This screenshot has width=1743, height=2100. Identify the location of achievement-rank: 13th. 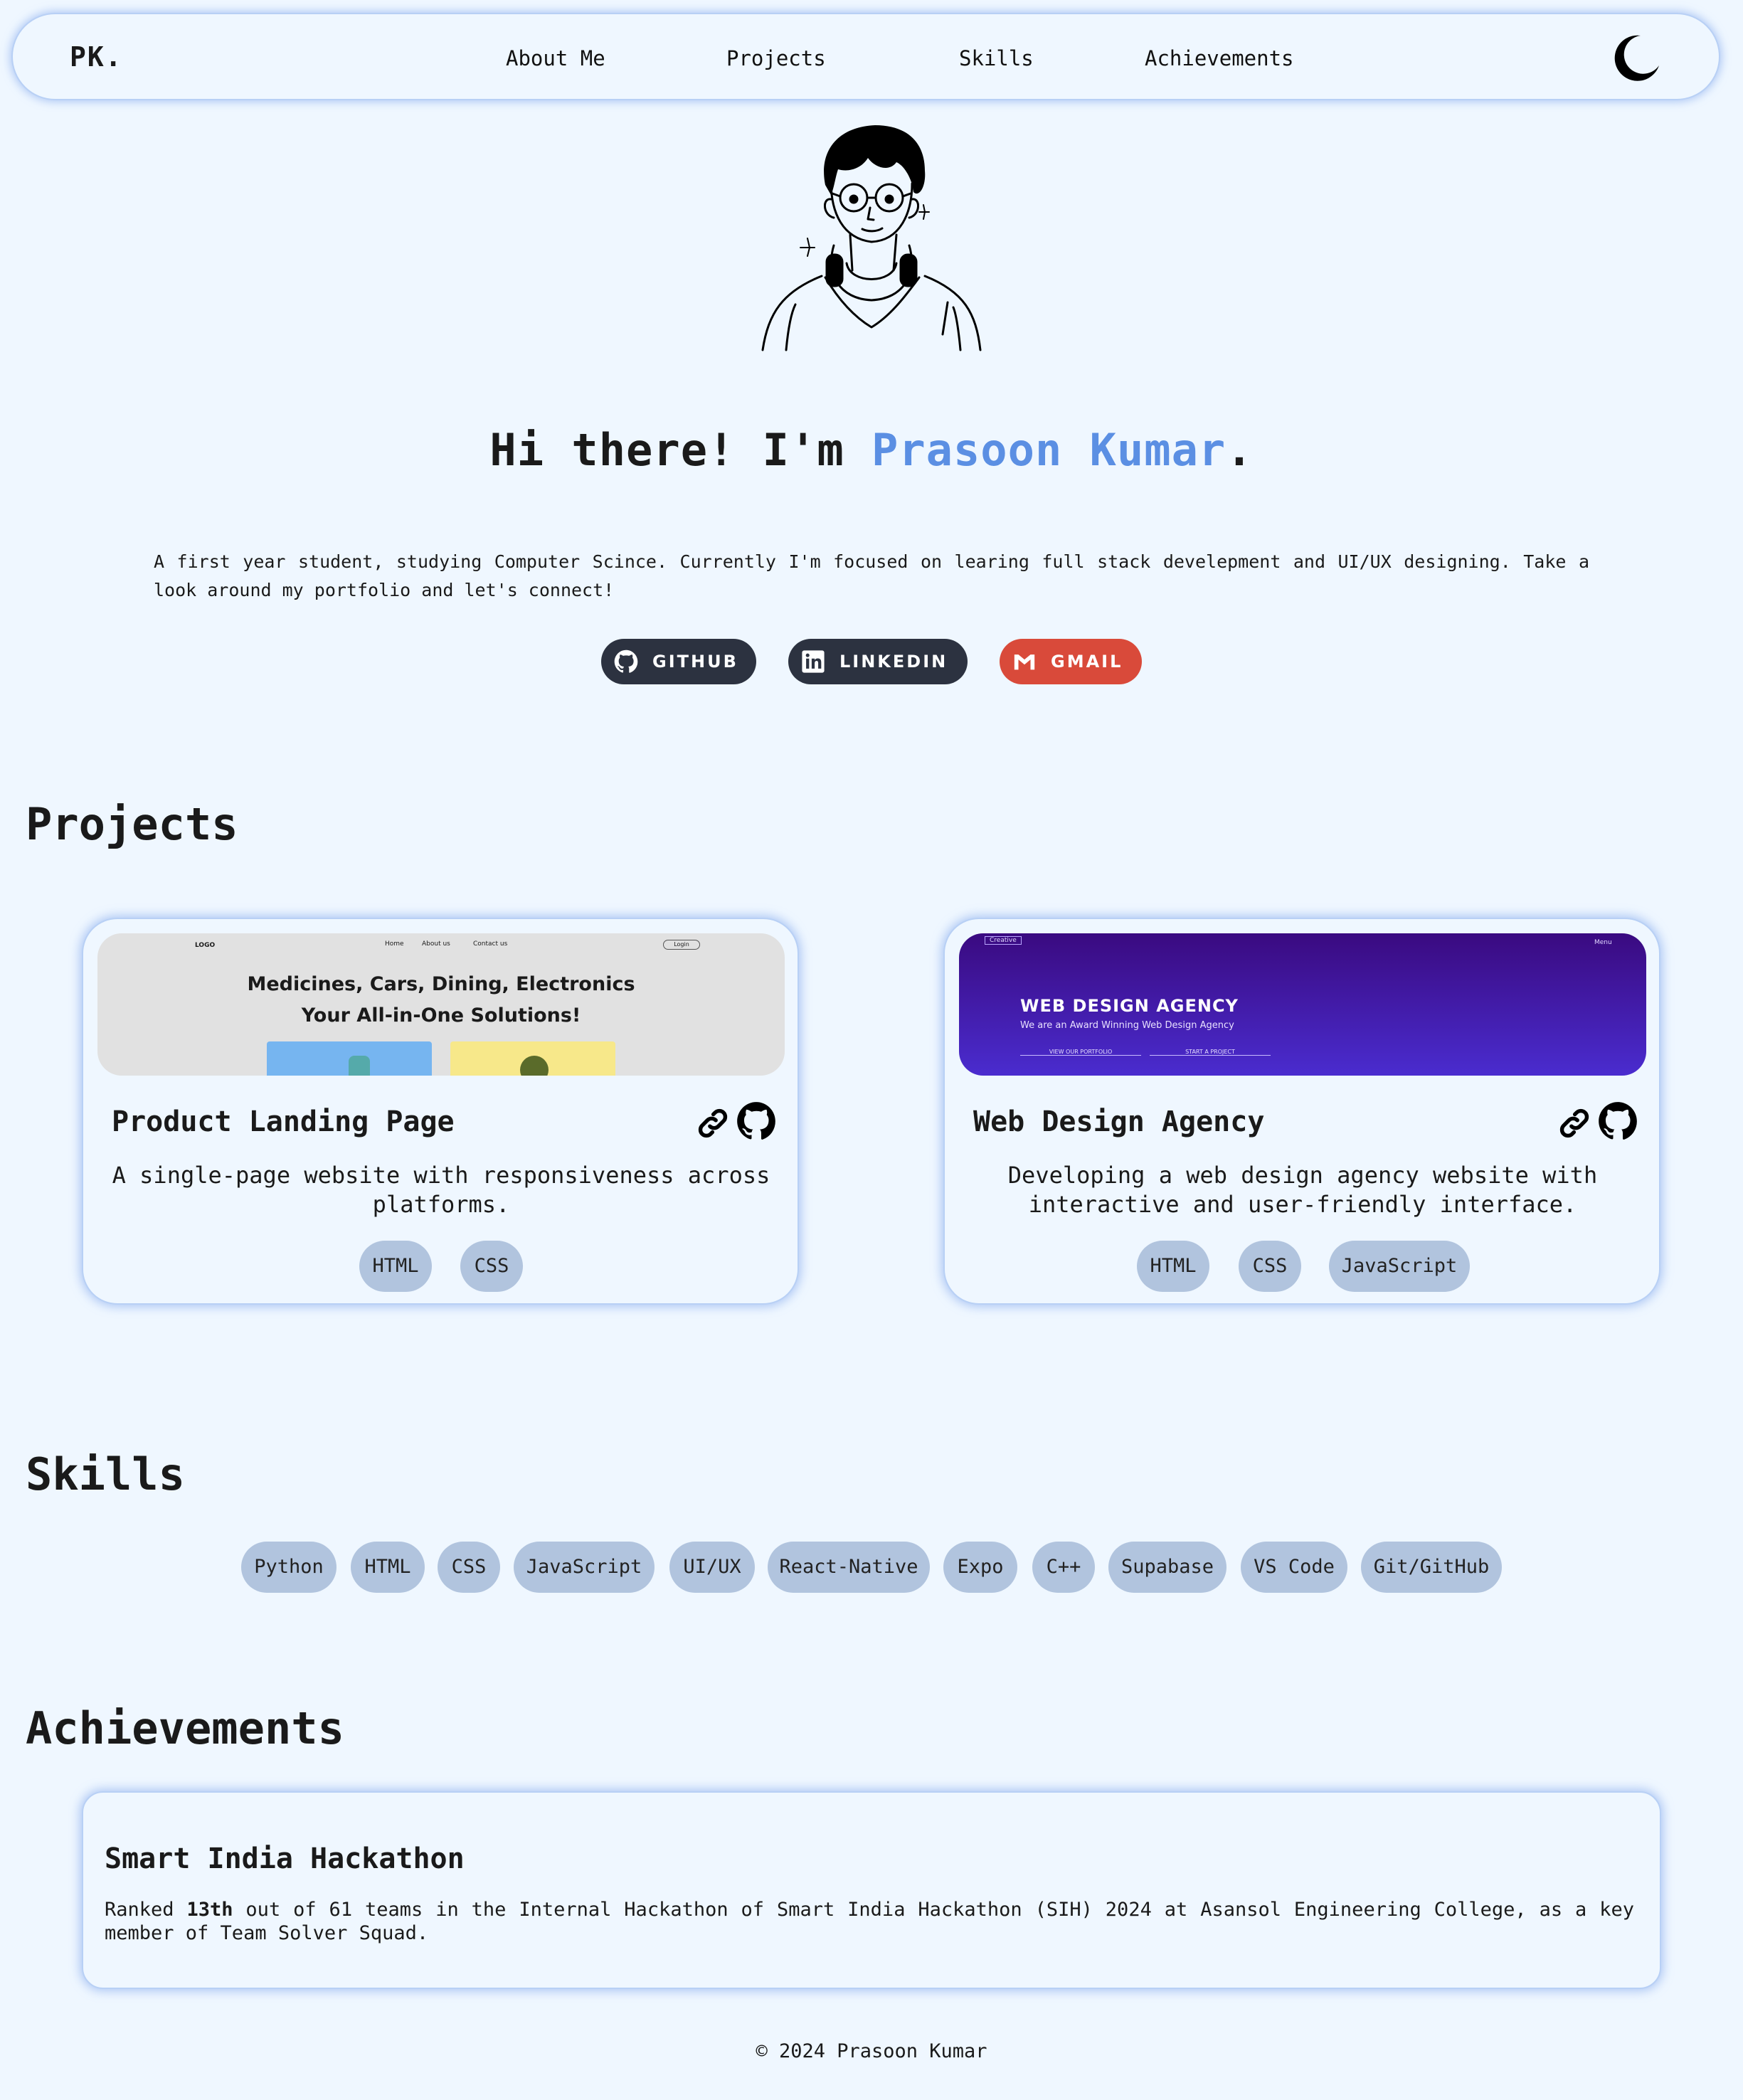
(209, 1910).